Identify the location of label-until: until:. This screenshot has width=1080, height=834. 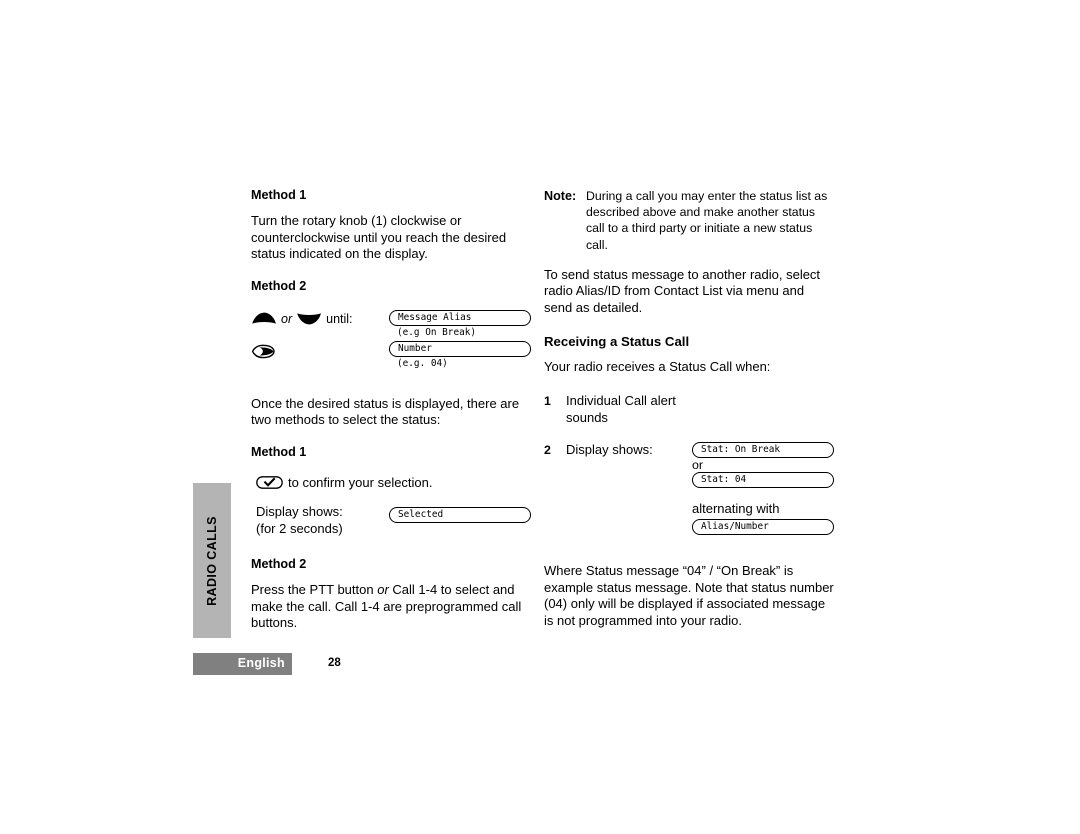
(339, 318).